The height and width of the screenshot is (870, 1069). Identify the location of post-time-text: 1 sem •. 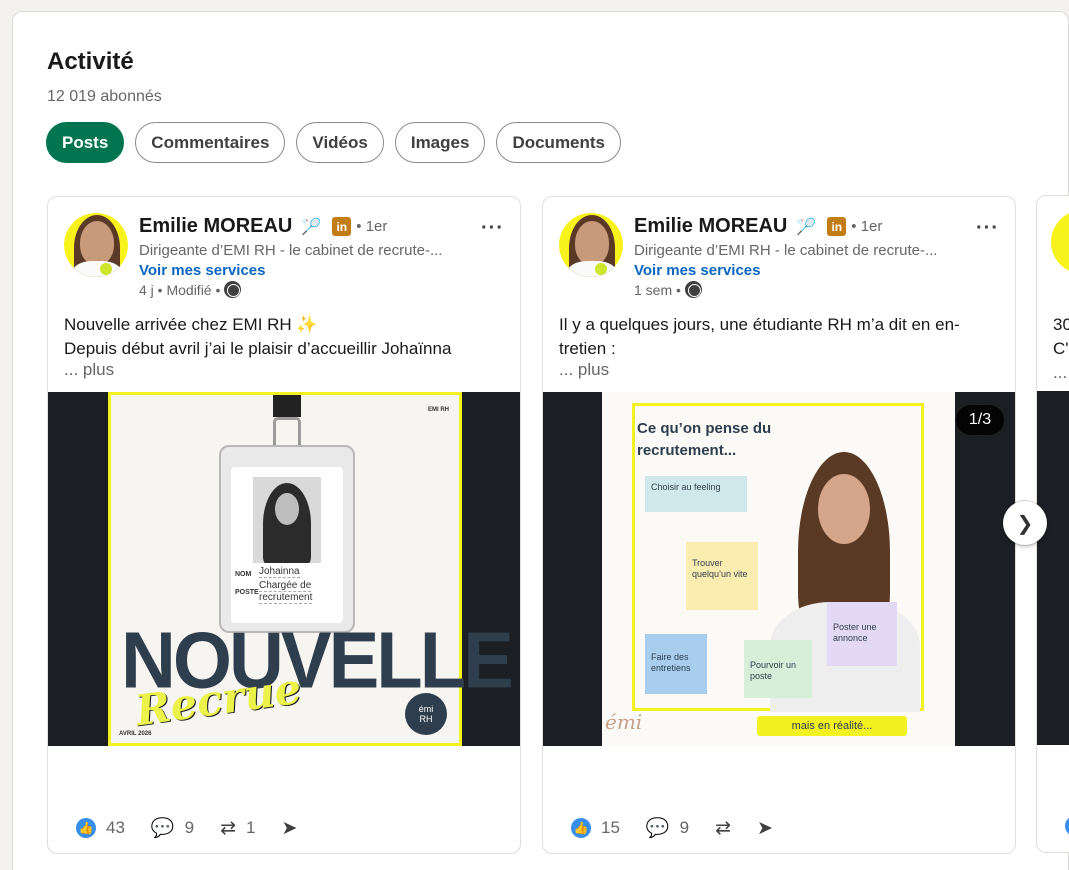
(657, 289).